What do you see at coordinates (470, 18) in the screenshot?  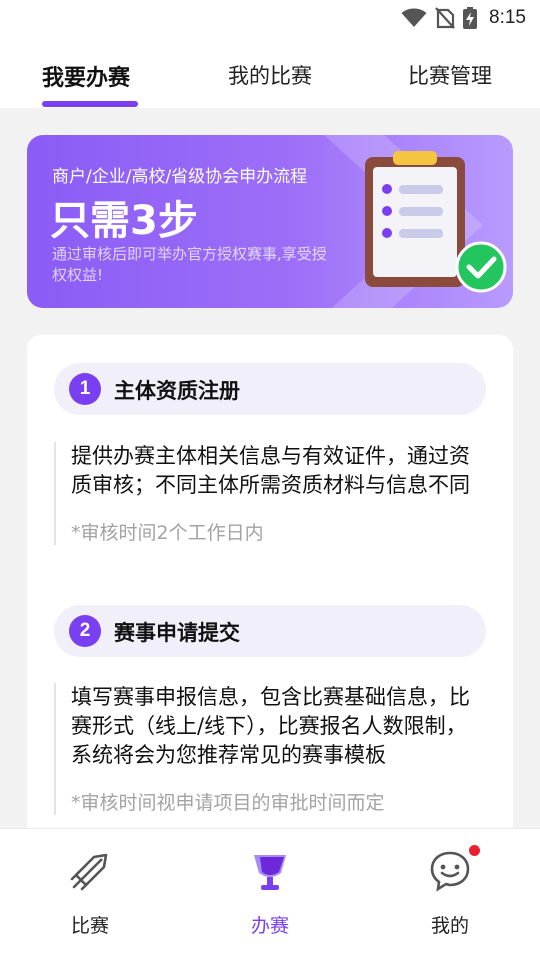 I see `battery-charging-icon` at bounding box center [470, 18].